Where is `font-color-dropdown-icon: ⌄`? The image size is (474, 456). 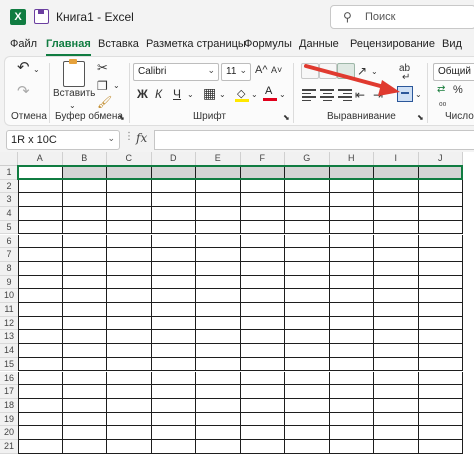 font-color-dropdown-icon: ⌄ is located at coordinates (282, 95).